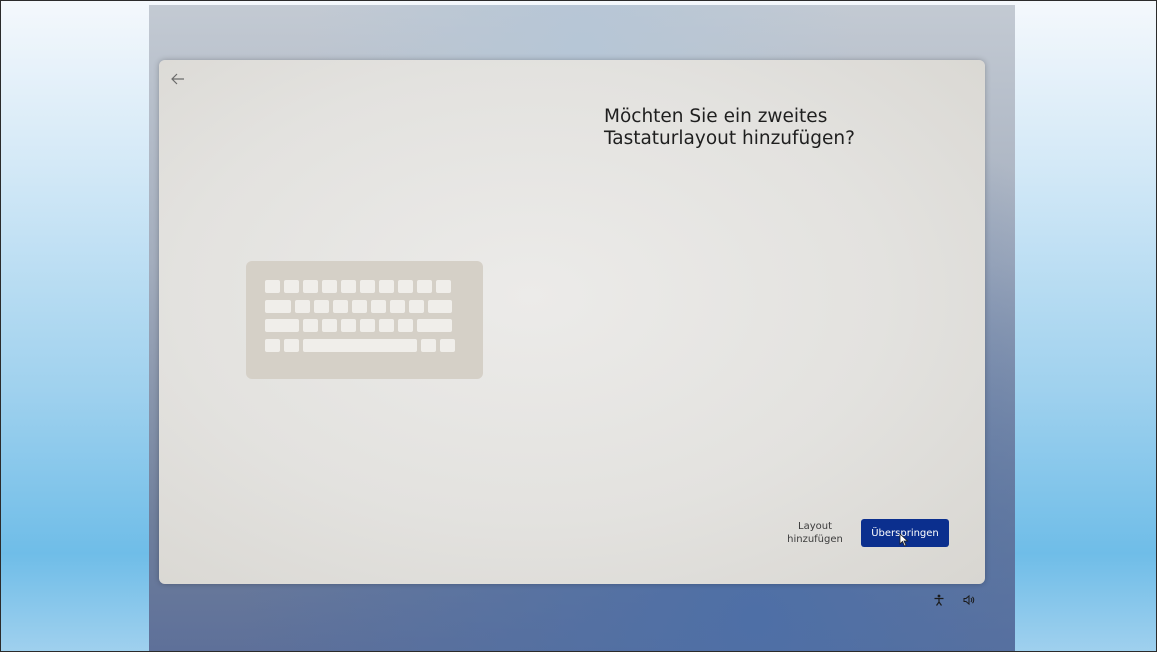  Describe the element at coordinates (969, 601) in the screenshot. I see `volume-icon` at that location.